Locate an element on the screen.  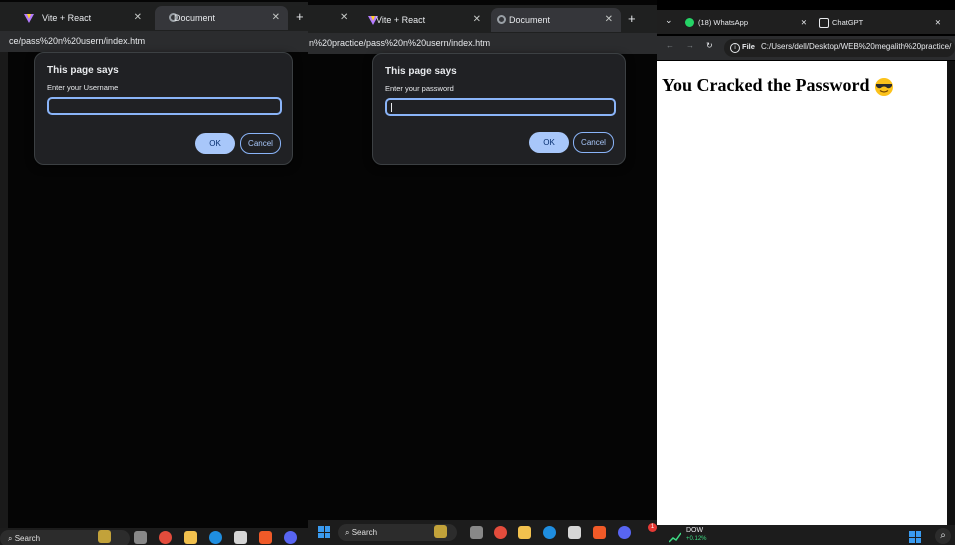
notification-badge: 1 is located at coordinates (652, 527).